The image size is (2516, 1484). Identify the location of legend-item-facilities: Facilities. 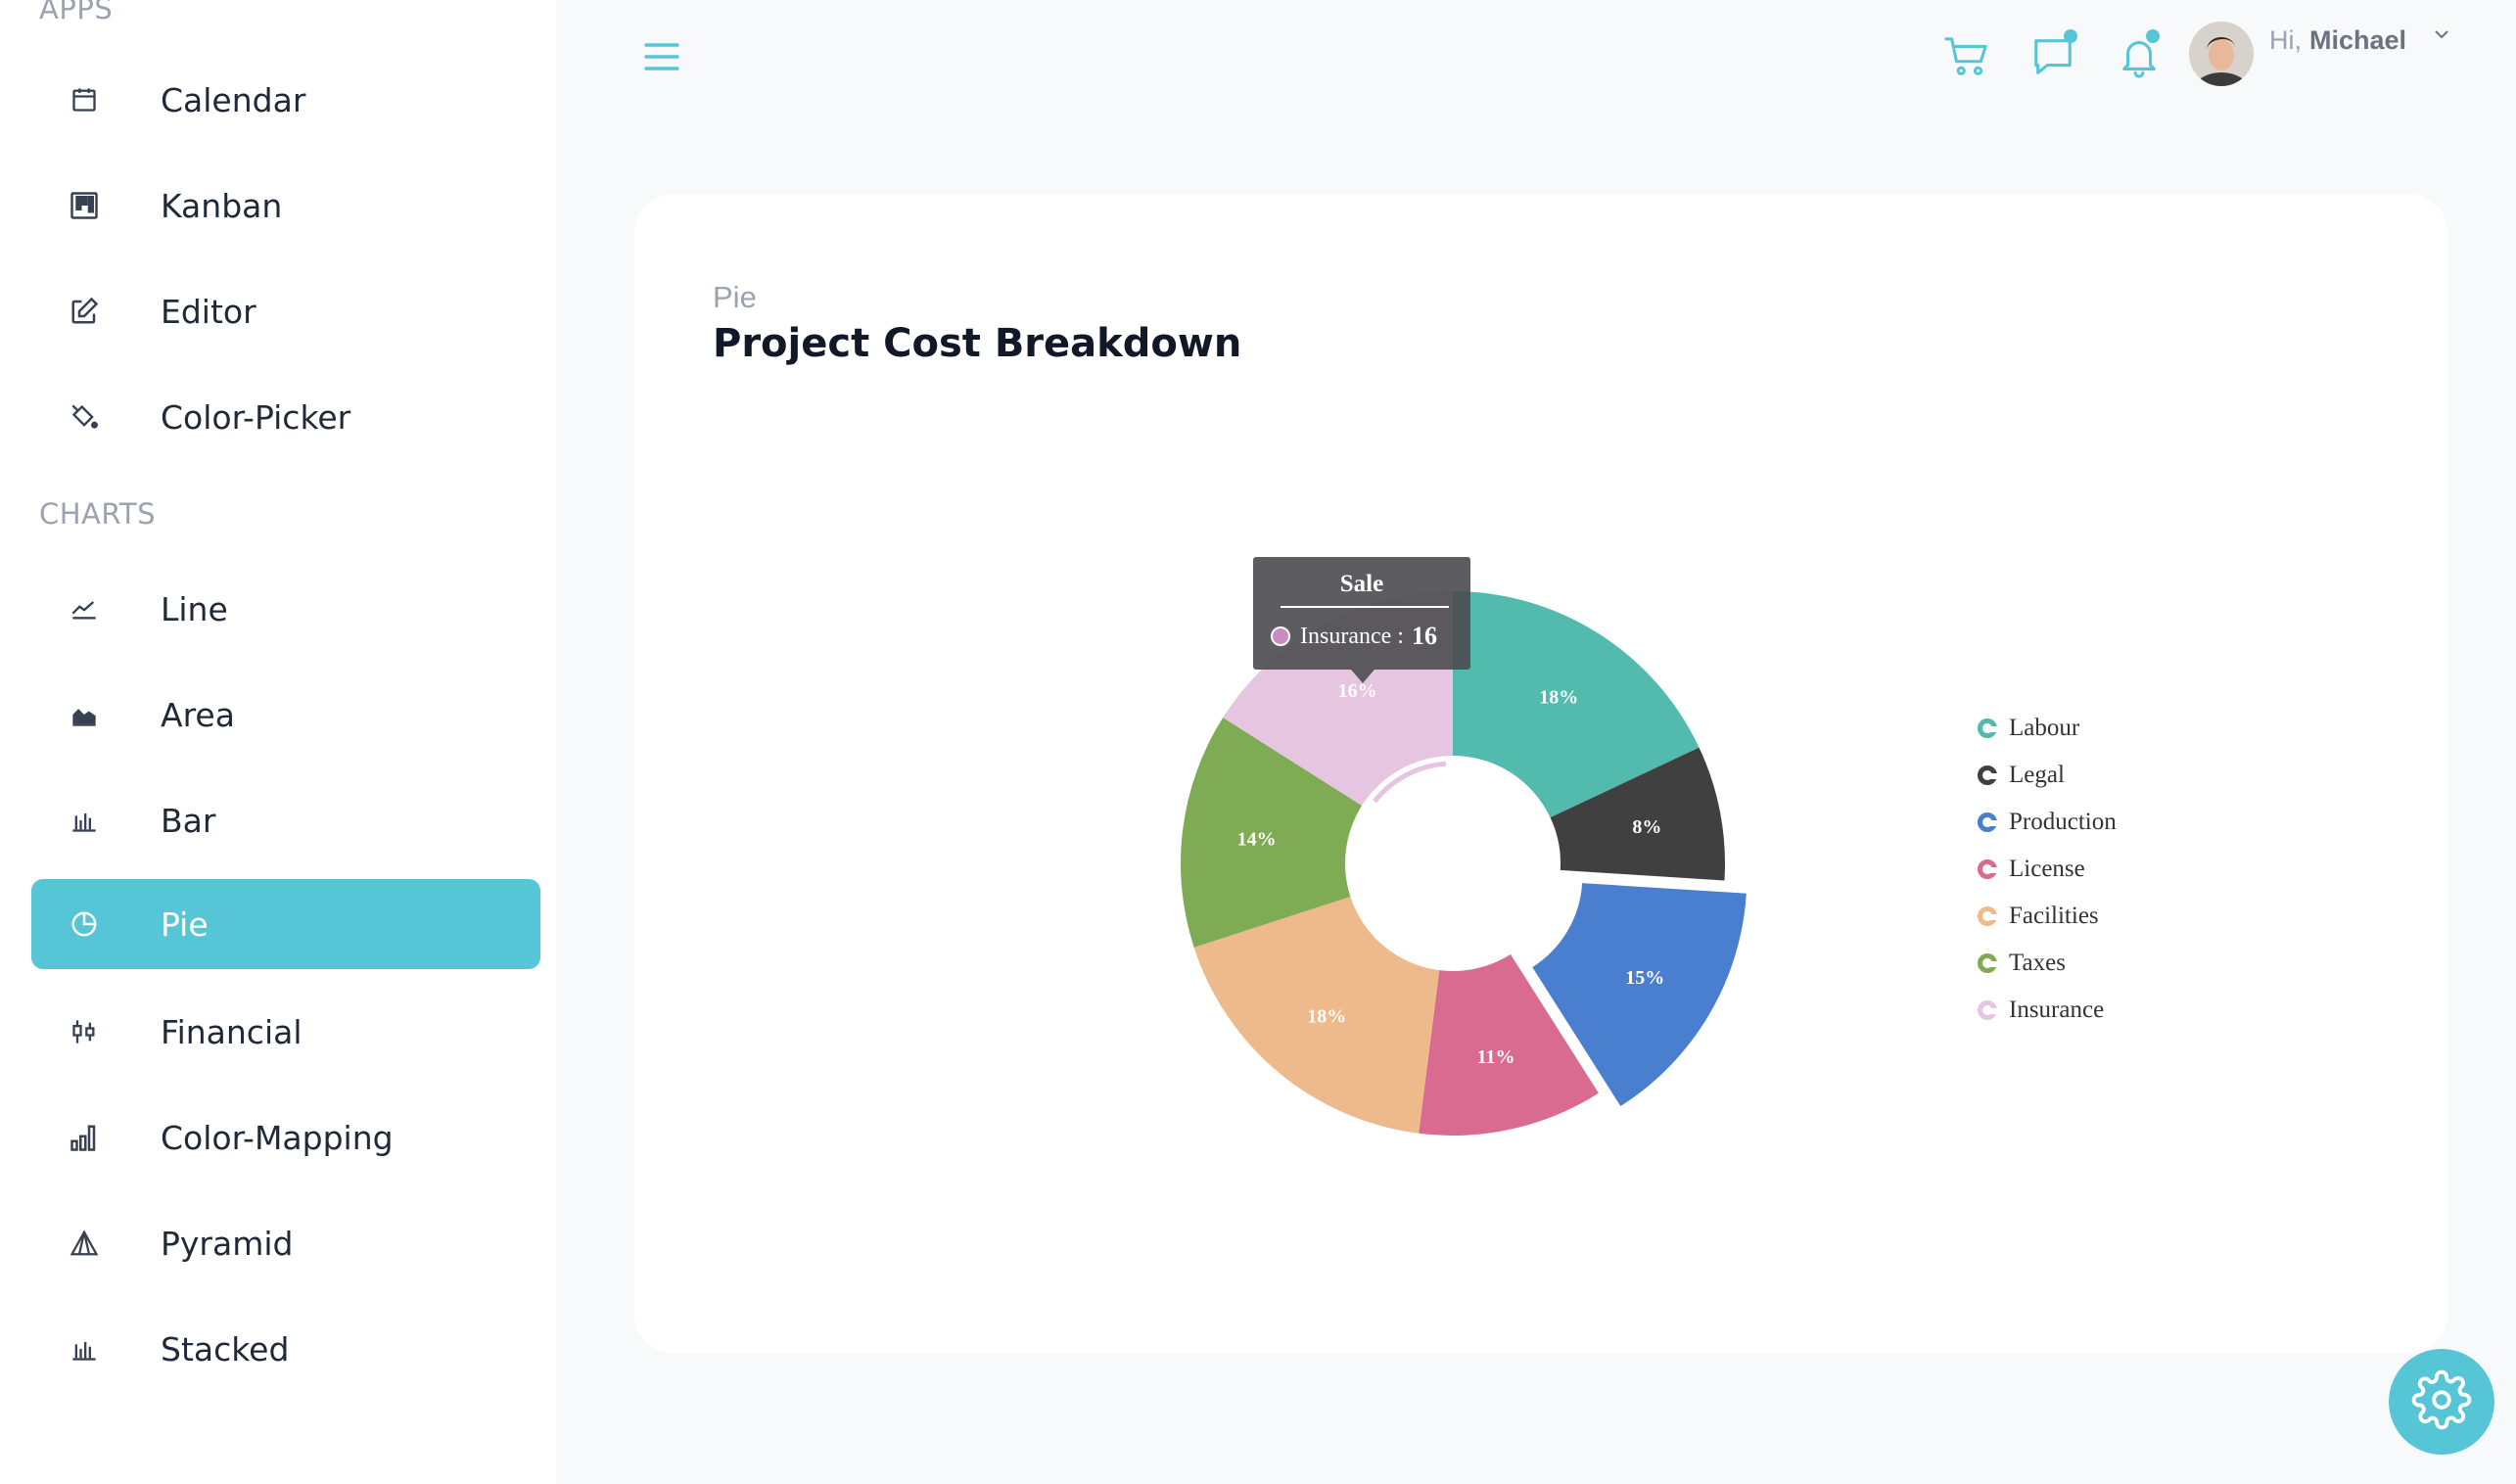
(2047, 916).